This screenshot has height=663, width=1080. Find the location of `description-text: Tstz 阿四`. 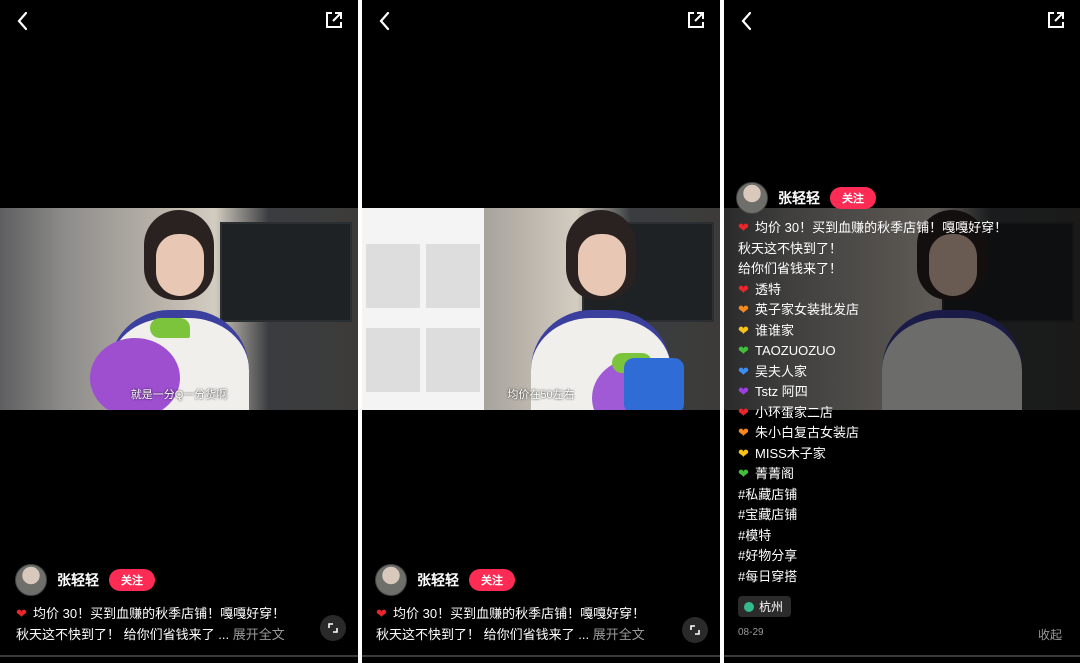

description-text: Tstz 阿四 is located at coordinates (781, 391).